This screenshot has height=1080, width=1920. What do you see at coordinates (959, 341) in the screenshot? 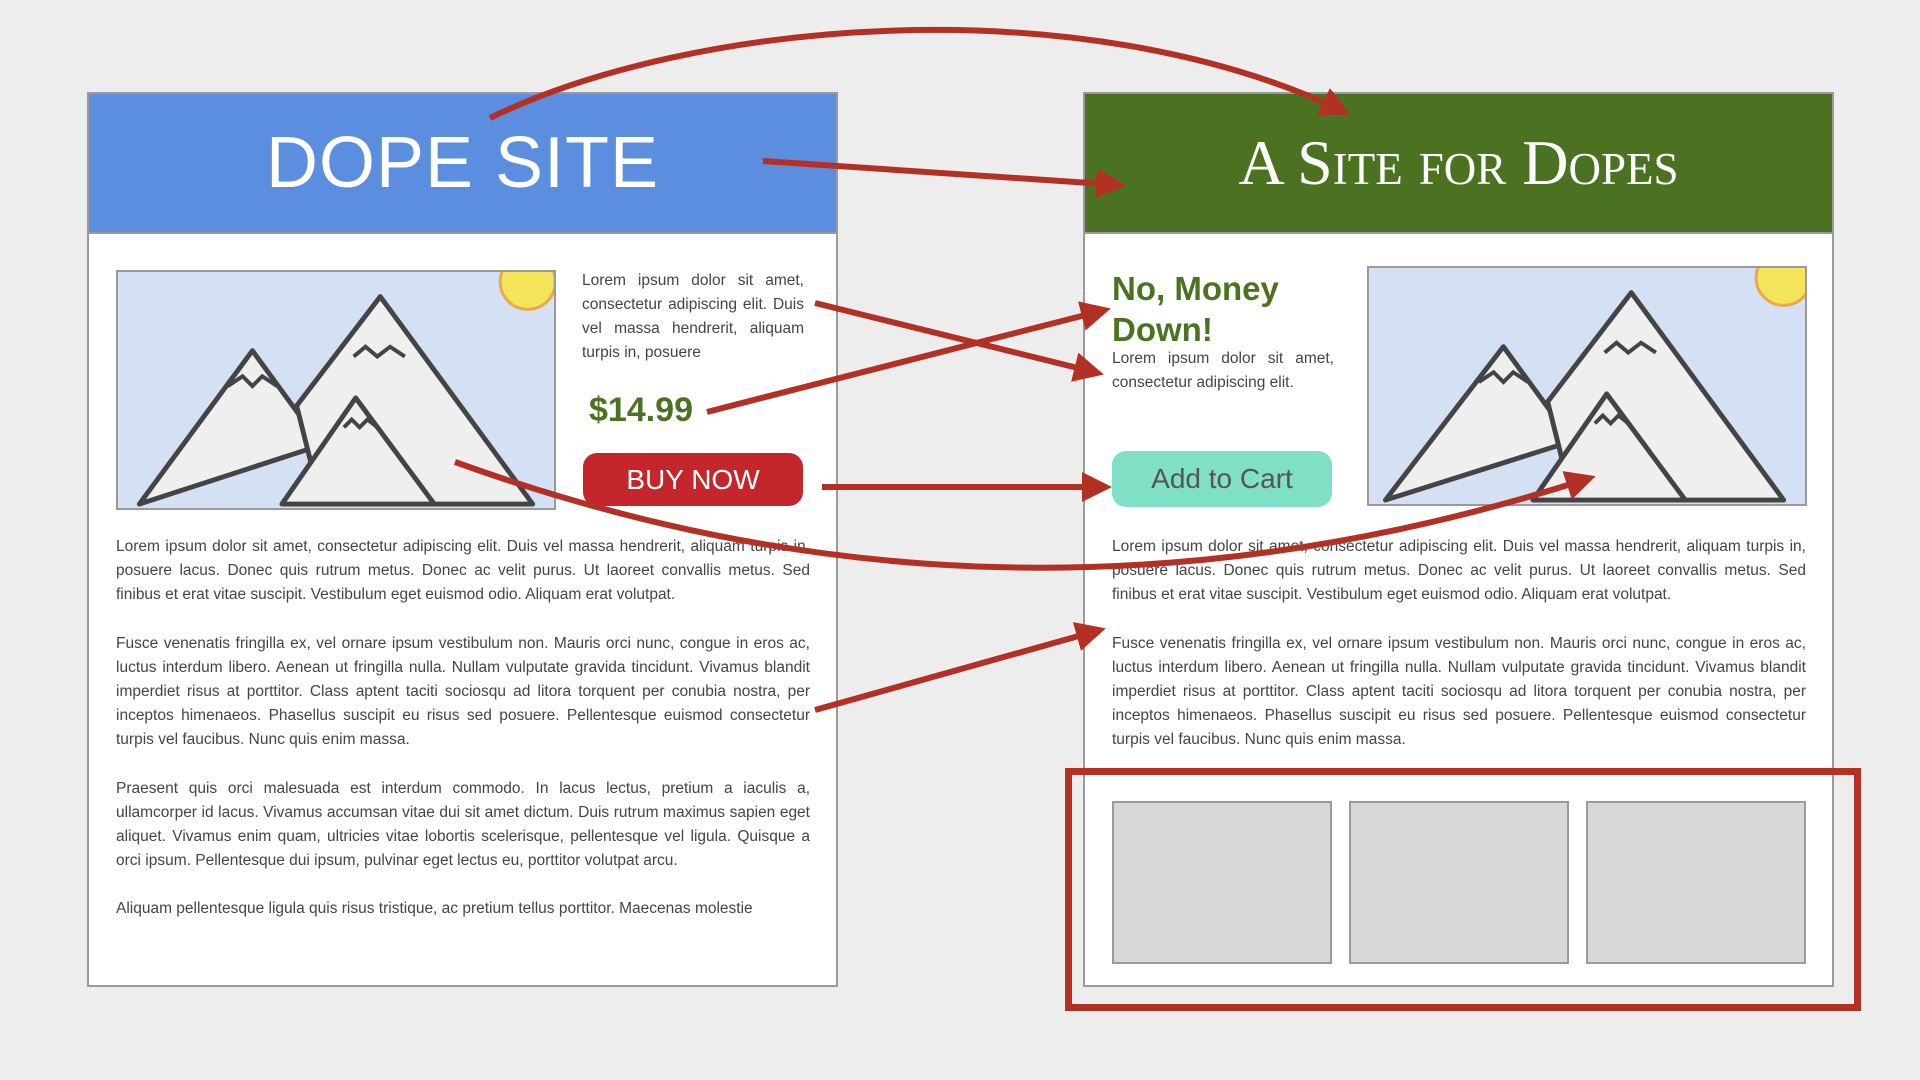
I see `arrow-intro-text` at bounding box center [959, 341].